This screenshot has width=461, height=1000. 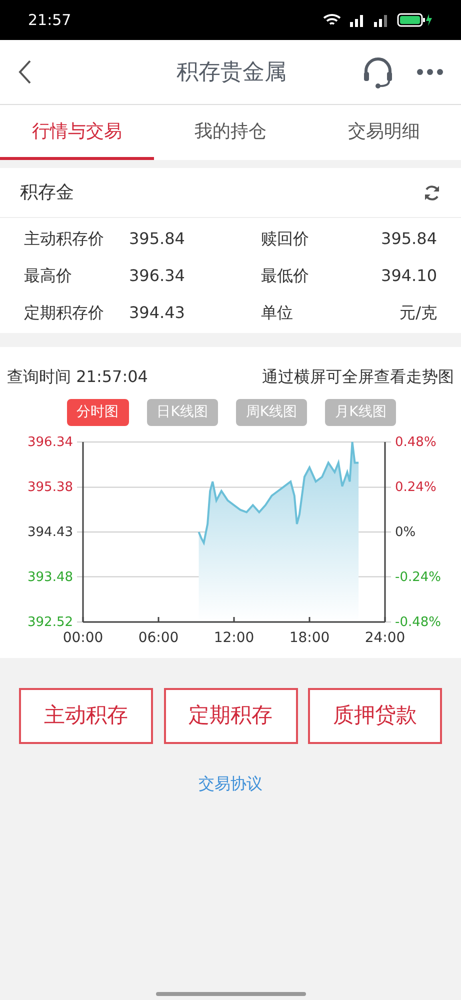 I want to click on more-icon, so click(x=430, y=72).